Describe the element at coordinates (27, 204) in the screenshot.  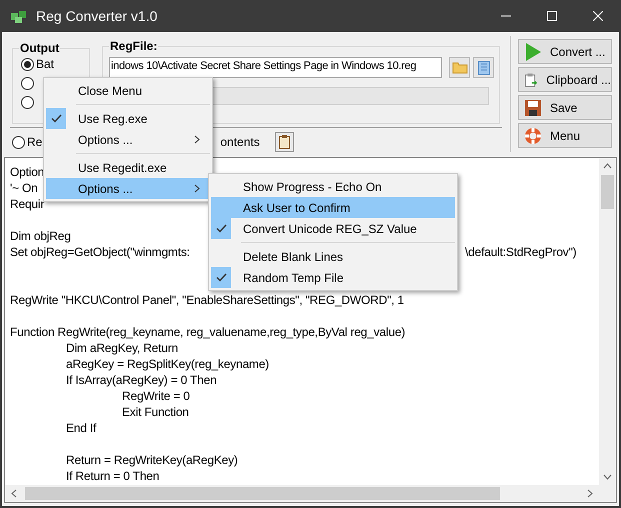
I see `code-line: Requir` at that location.